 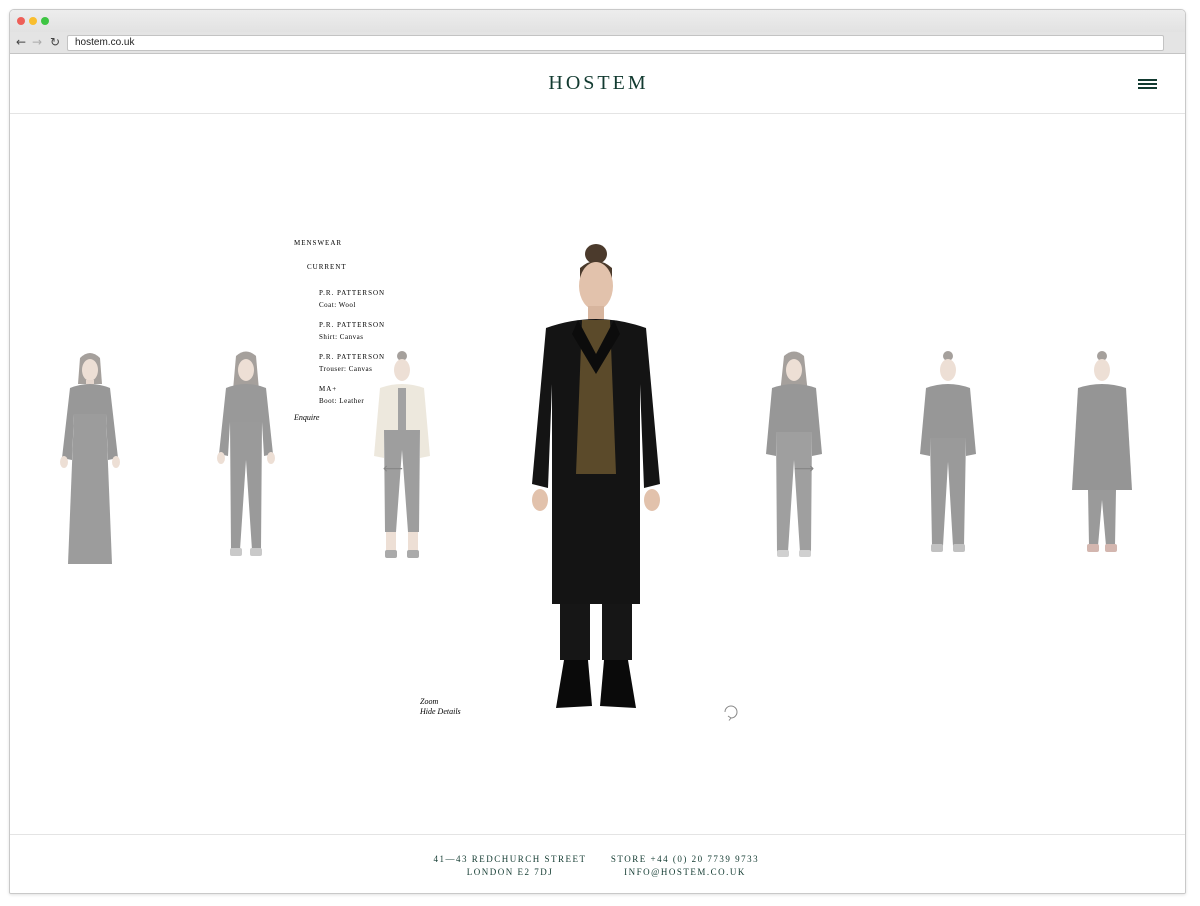 I want to click on previous-arrow-icon: ⟵, so click(x=393, y=469).